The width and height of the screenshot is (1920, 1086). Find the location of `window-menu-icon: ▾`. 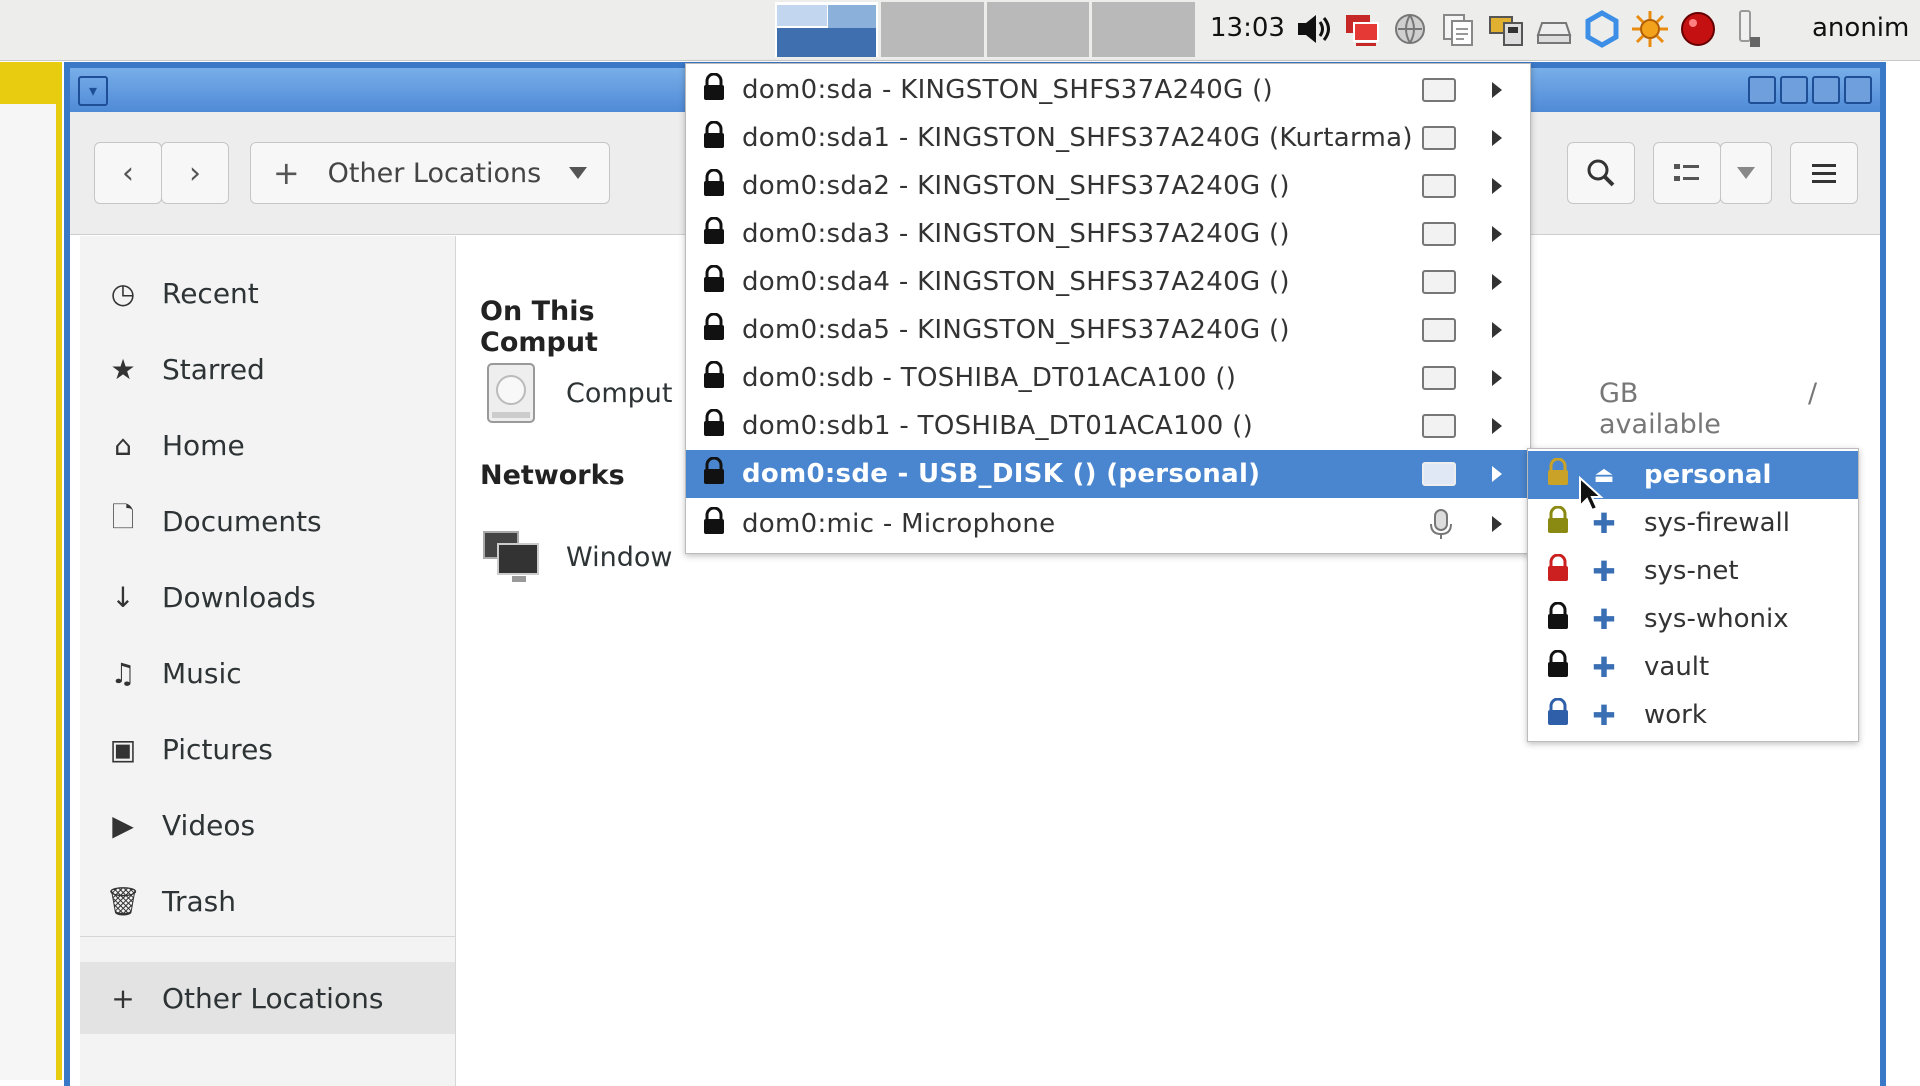

window-menu-icon: ▾ is located at coordinates (93, 91).